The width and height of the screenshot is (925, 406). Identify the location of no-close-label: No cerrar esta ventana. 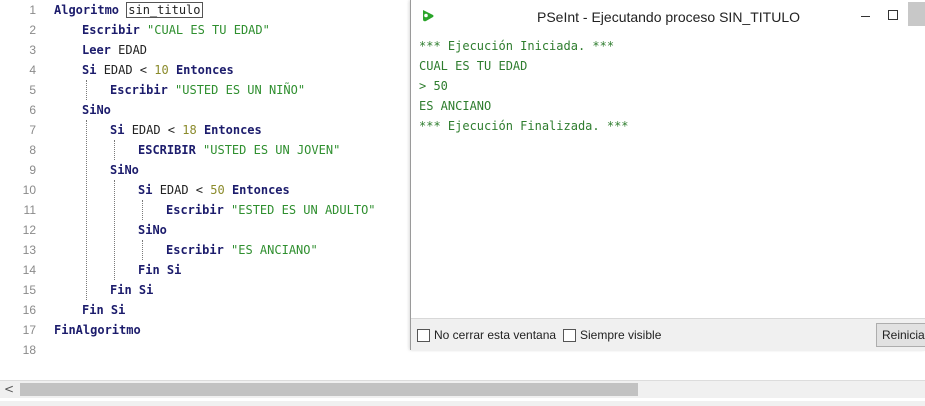
(495, 335).